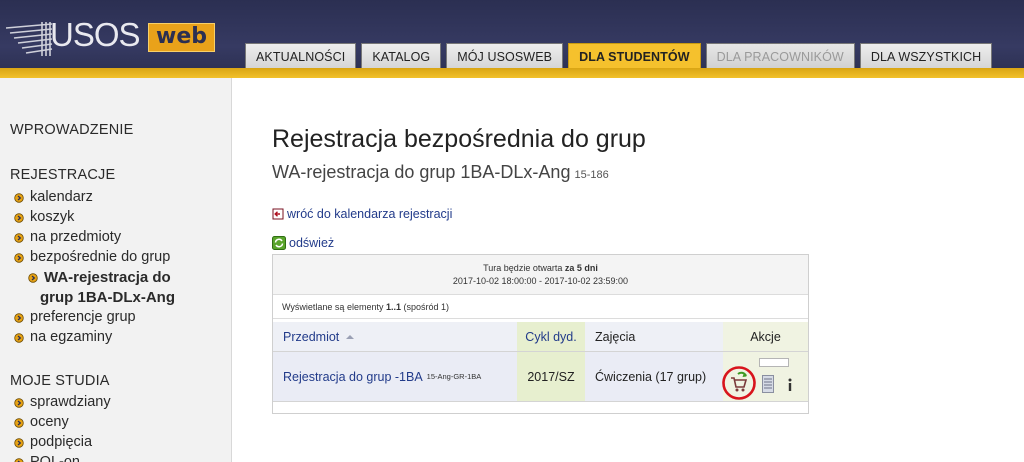  I want to click on sidebar-item-pol-on: POL-on, so click(47, 457).